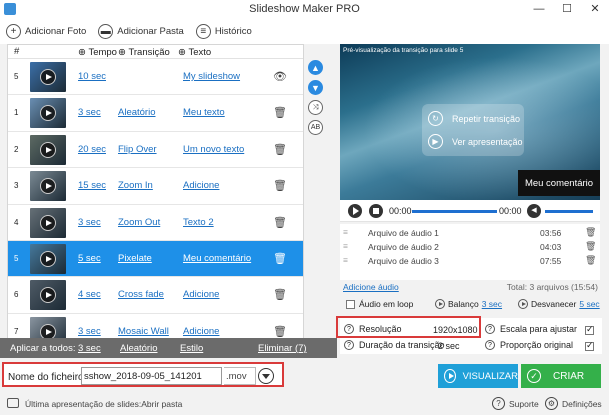  Describe the element at coordinates (155, 186) in the screenshot. I see `table-row: 3 15 sec Zoom In Adicione 🗑` at that location.